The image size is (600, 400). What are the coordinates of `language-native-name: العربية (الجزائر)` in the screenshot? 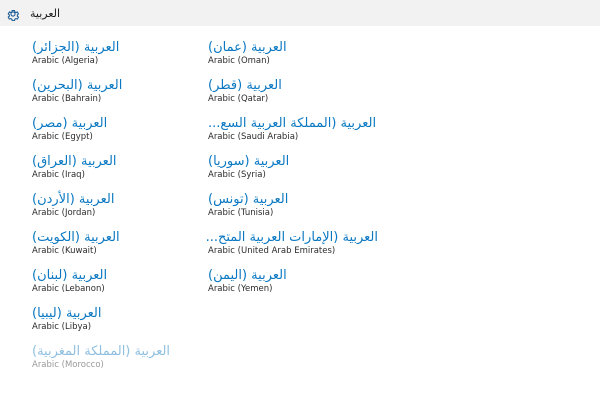 It's located at (76, 47).